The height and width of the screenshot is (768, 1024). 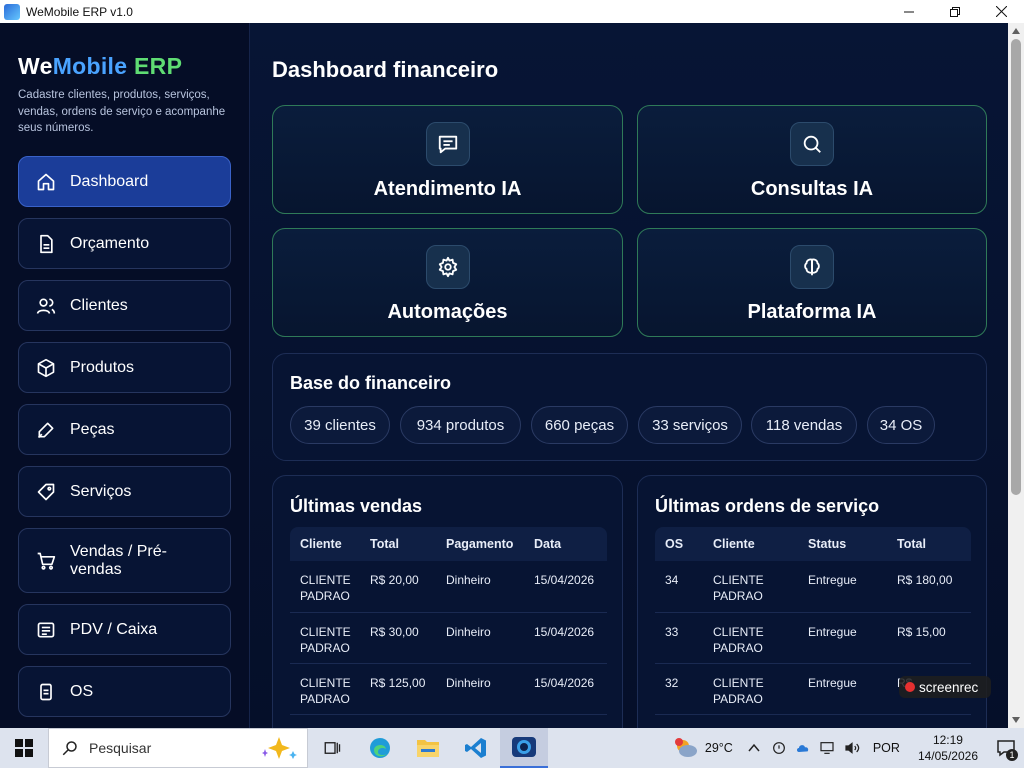 What do you see at coordinates (690, 425) in the screenshot?
I see `stat-chip-servicos: 33 serviços` at bounding box center [690, 425].